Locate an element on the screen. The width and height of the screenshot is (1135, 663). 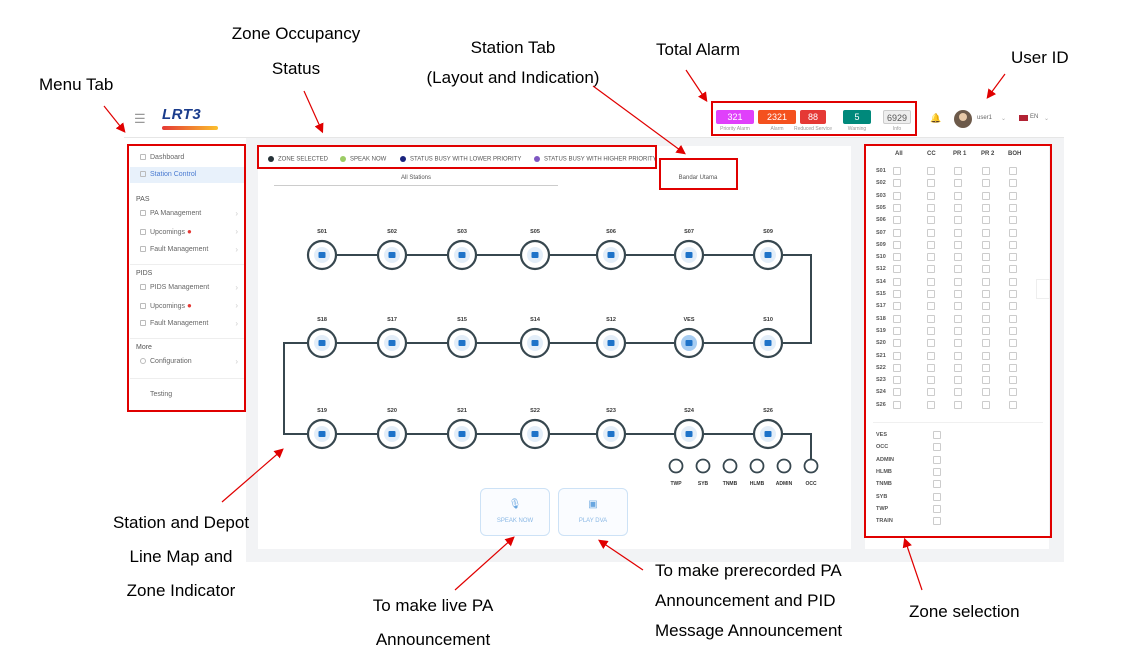
sidebar-item-pa-management: PA Management › is located at coordinates (187, 214).